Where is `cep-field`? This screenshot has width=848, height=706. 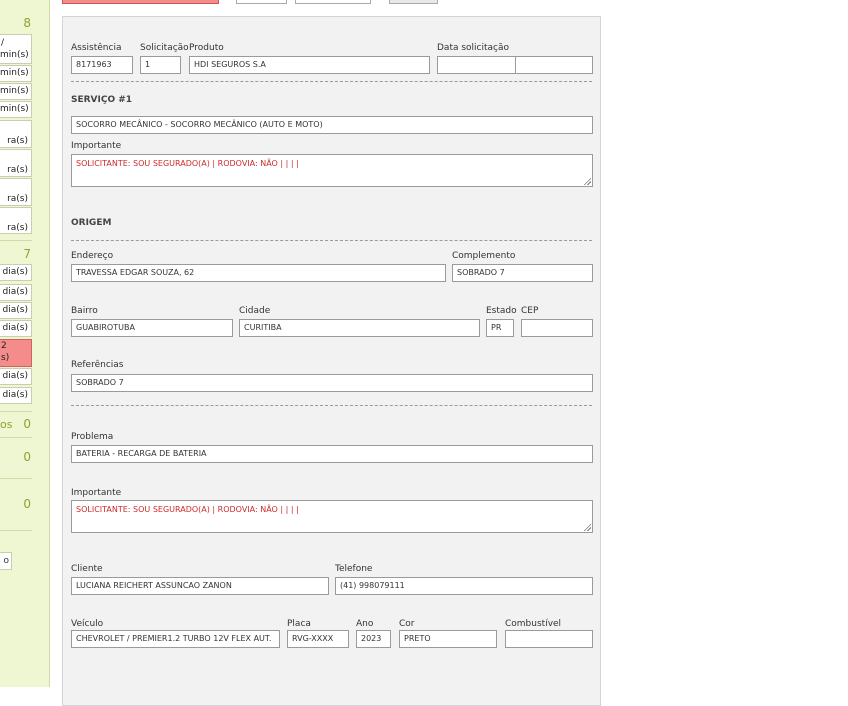
cep-field is located at coordinates (557, 328).